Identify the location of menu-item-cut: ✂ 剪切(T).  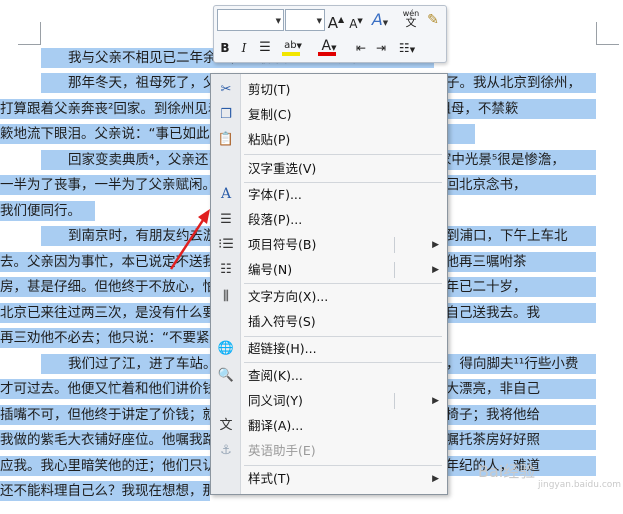
(329, 89).